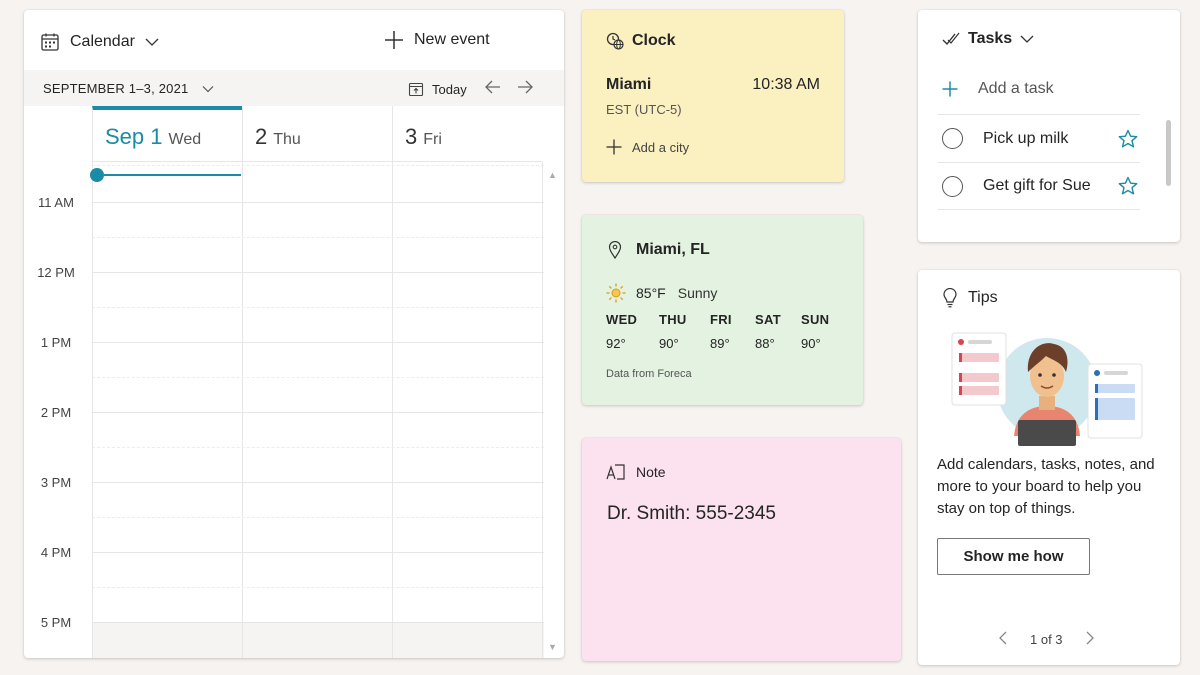  I want to click on day-number: 3, so click(411, 136).